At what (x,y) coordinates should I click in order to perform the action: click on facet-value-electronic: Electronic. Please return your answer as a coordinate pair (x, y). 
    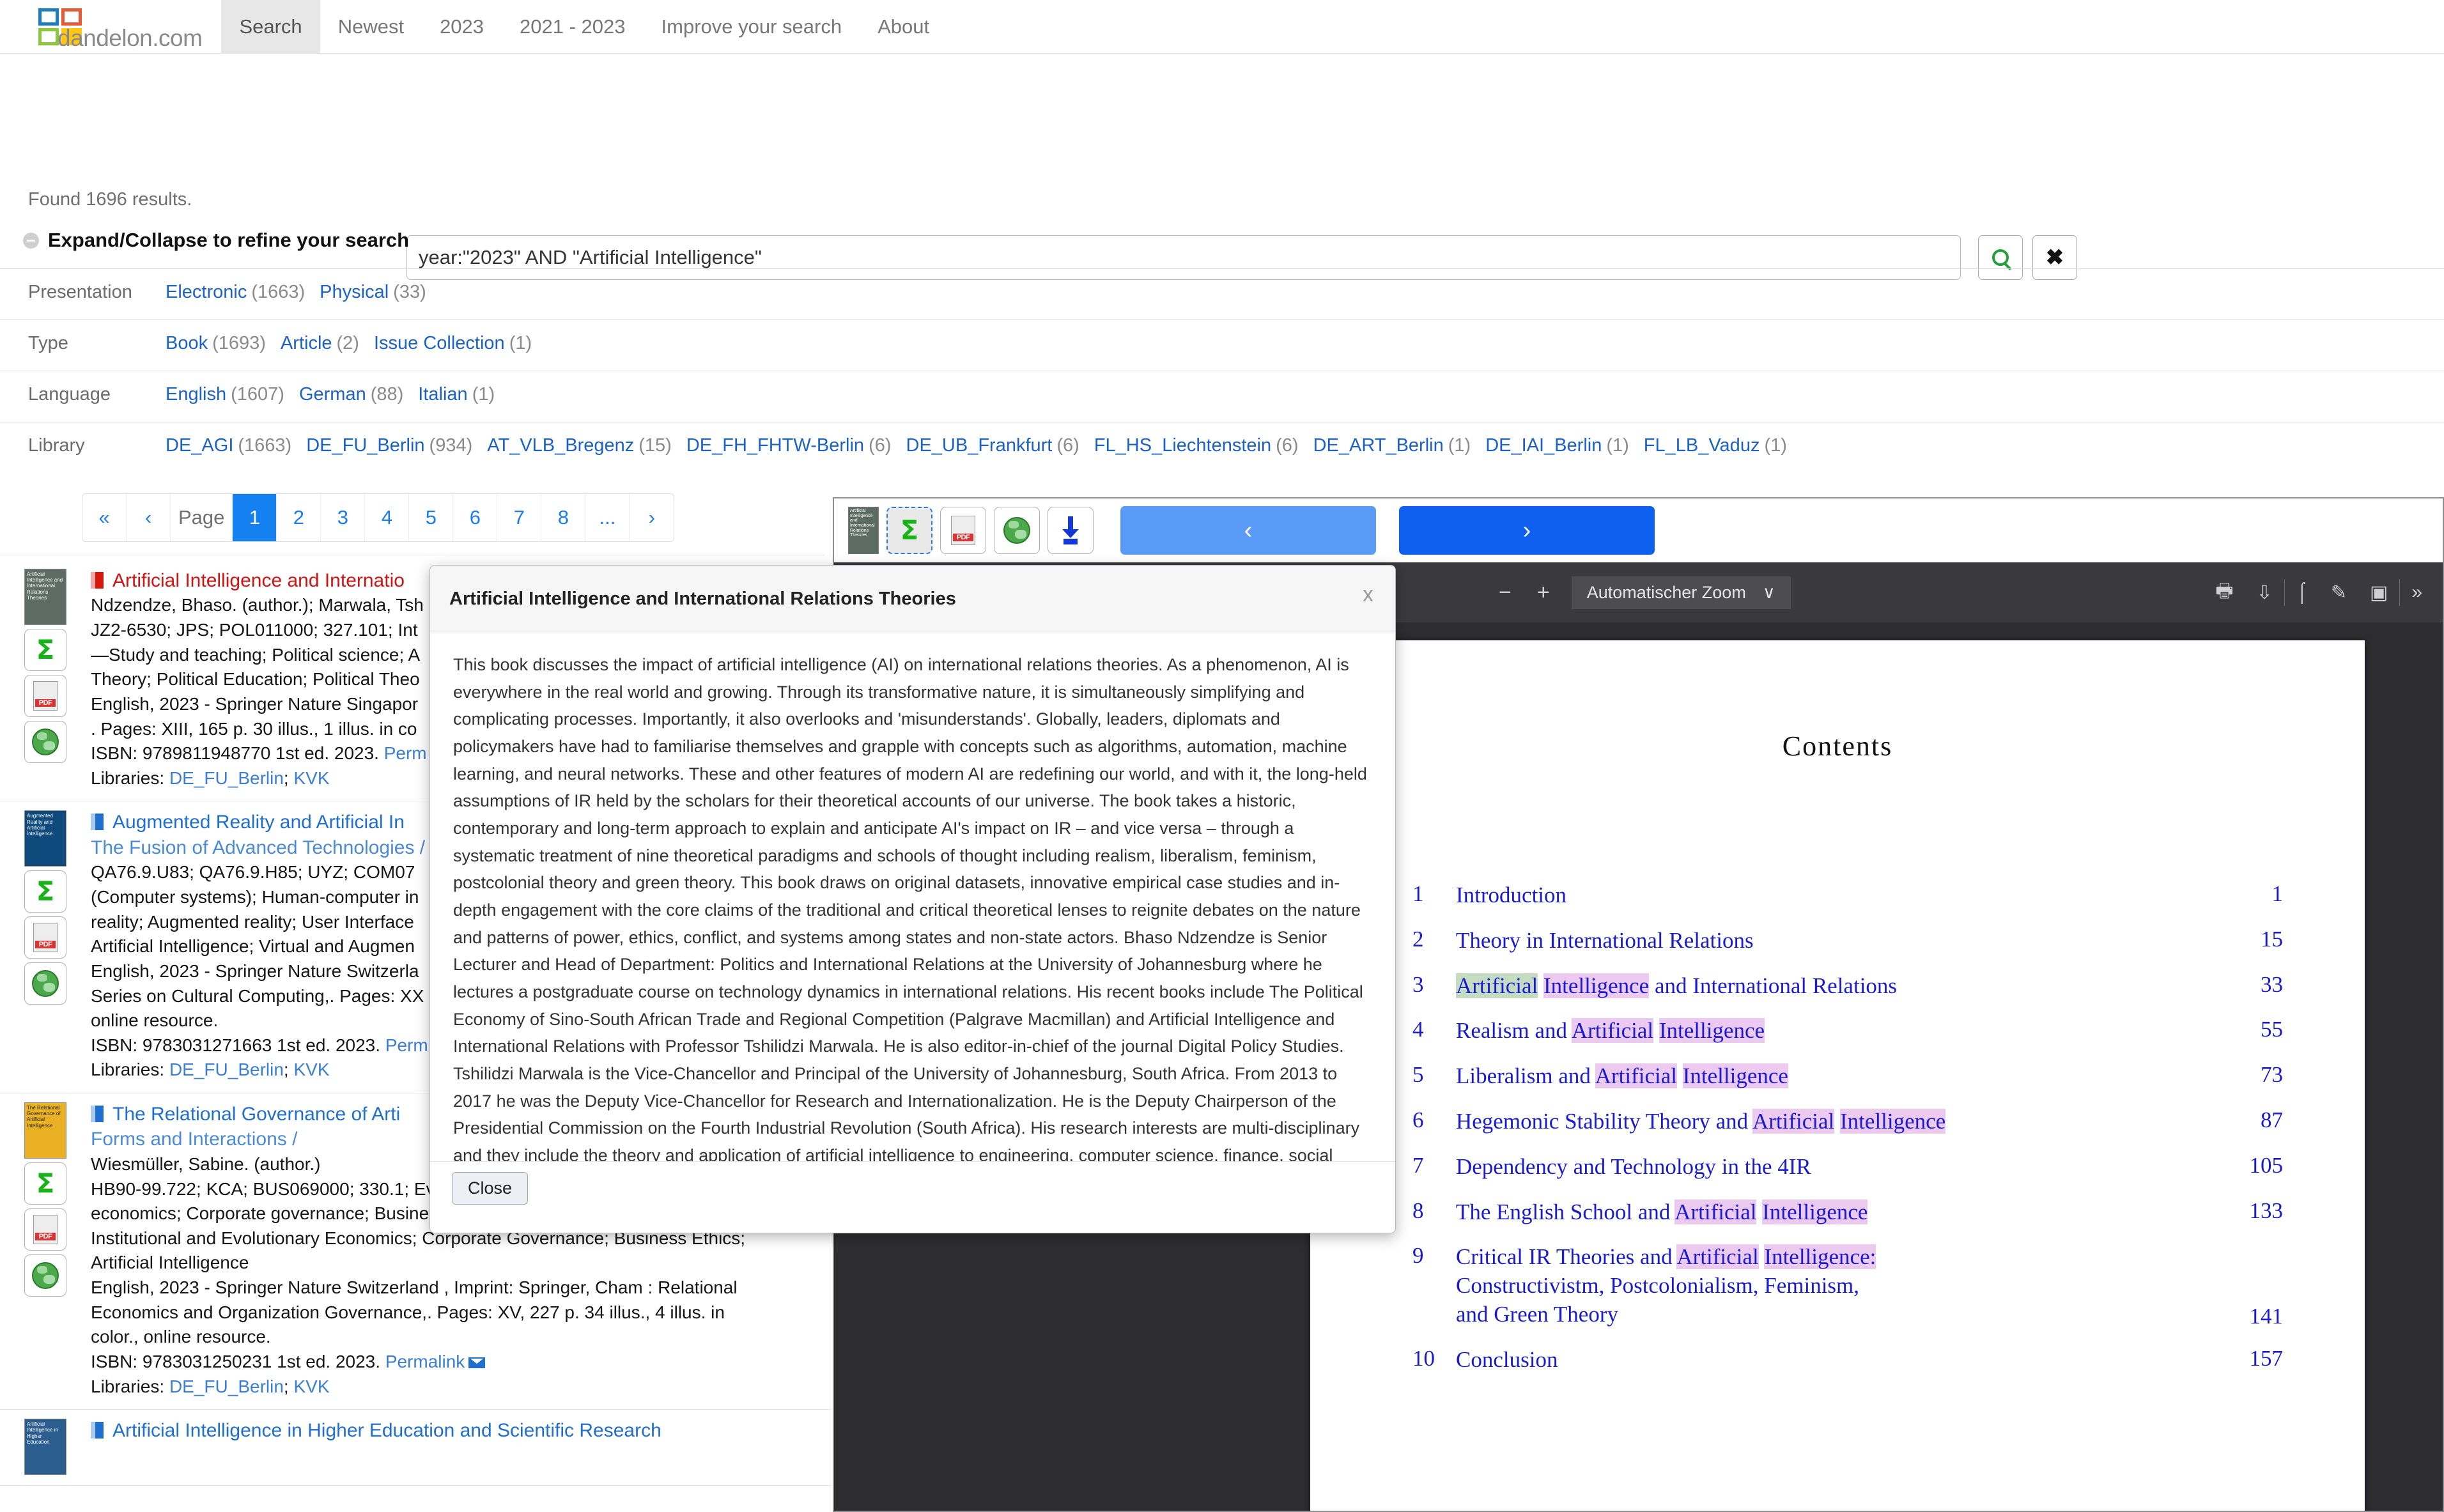
    Looking at the image, I should click on (206, 293).